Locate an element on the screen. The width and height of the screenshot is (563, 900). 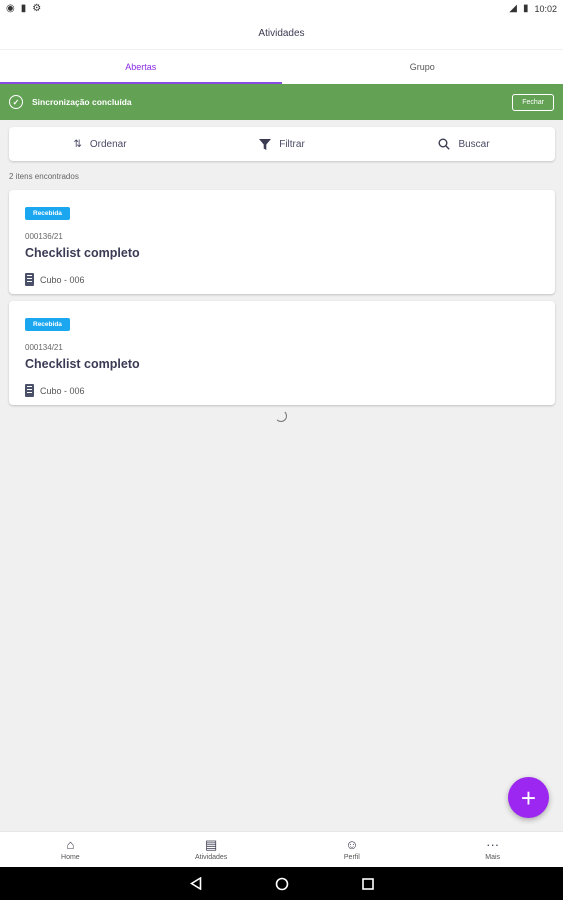
nav-item-atividades: ▤ Atividades is located at coordinates (211, 849).